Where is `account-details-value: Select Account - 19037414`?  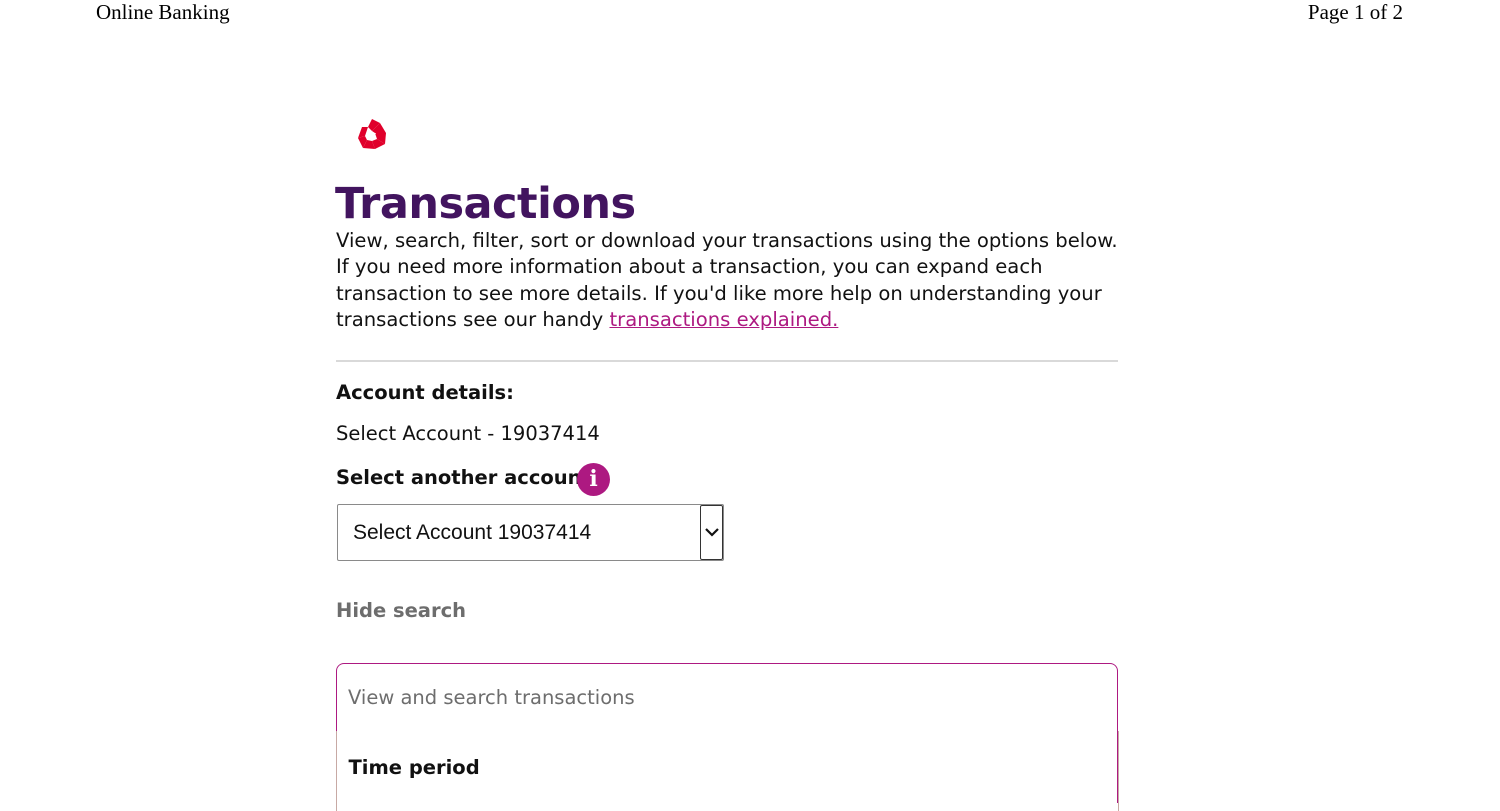
account-details-value: Select Account - 19037414 is located at coordinates (468, 433).